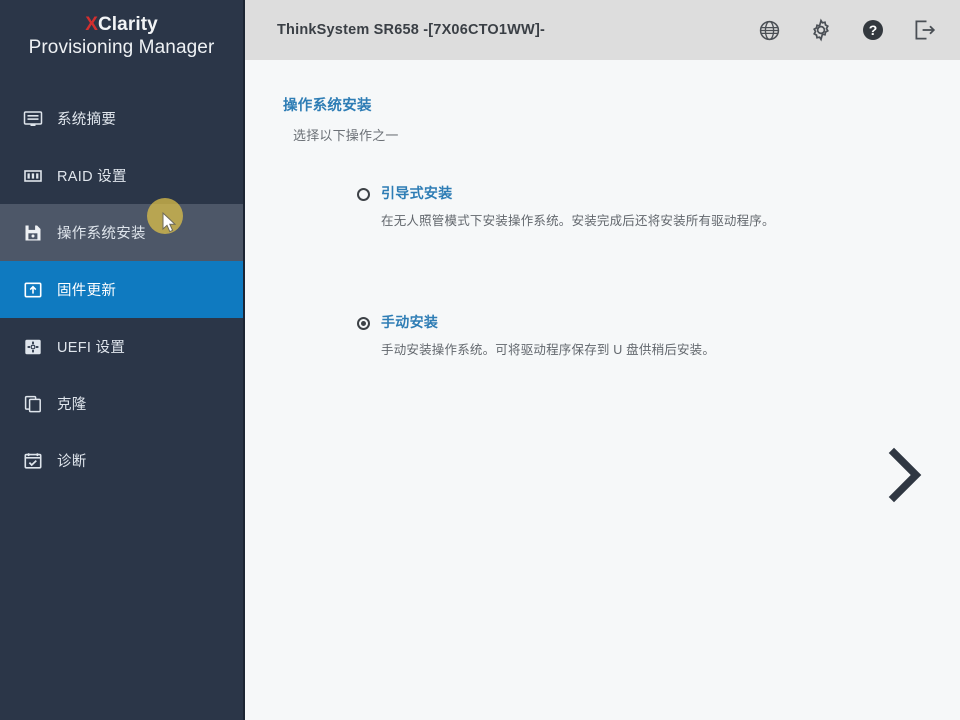 This screenshot has height=720, width=960. What do you see at coordinates (91, 24) in the screenshot?
I see `brand-accent-letter: X` at bounding box center [91, 24].